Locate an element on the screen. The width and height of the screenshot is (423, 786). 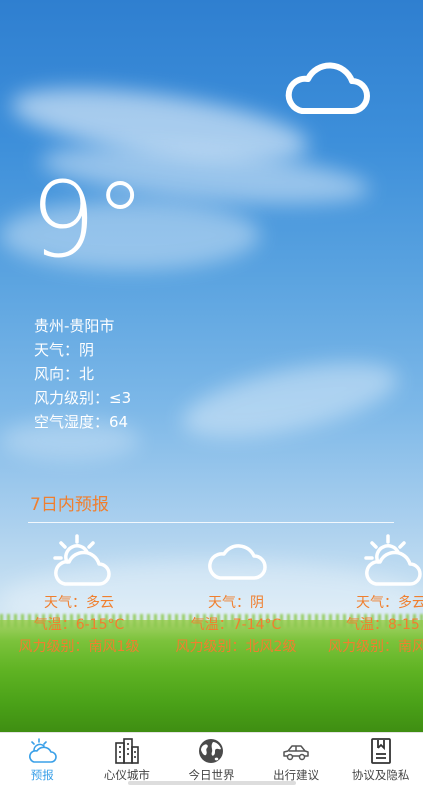
humidity-label: 空气湿度：64 is located at coordinates (81, 422).